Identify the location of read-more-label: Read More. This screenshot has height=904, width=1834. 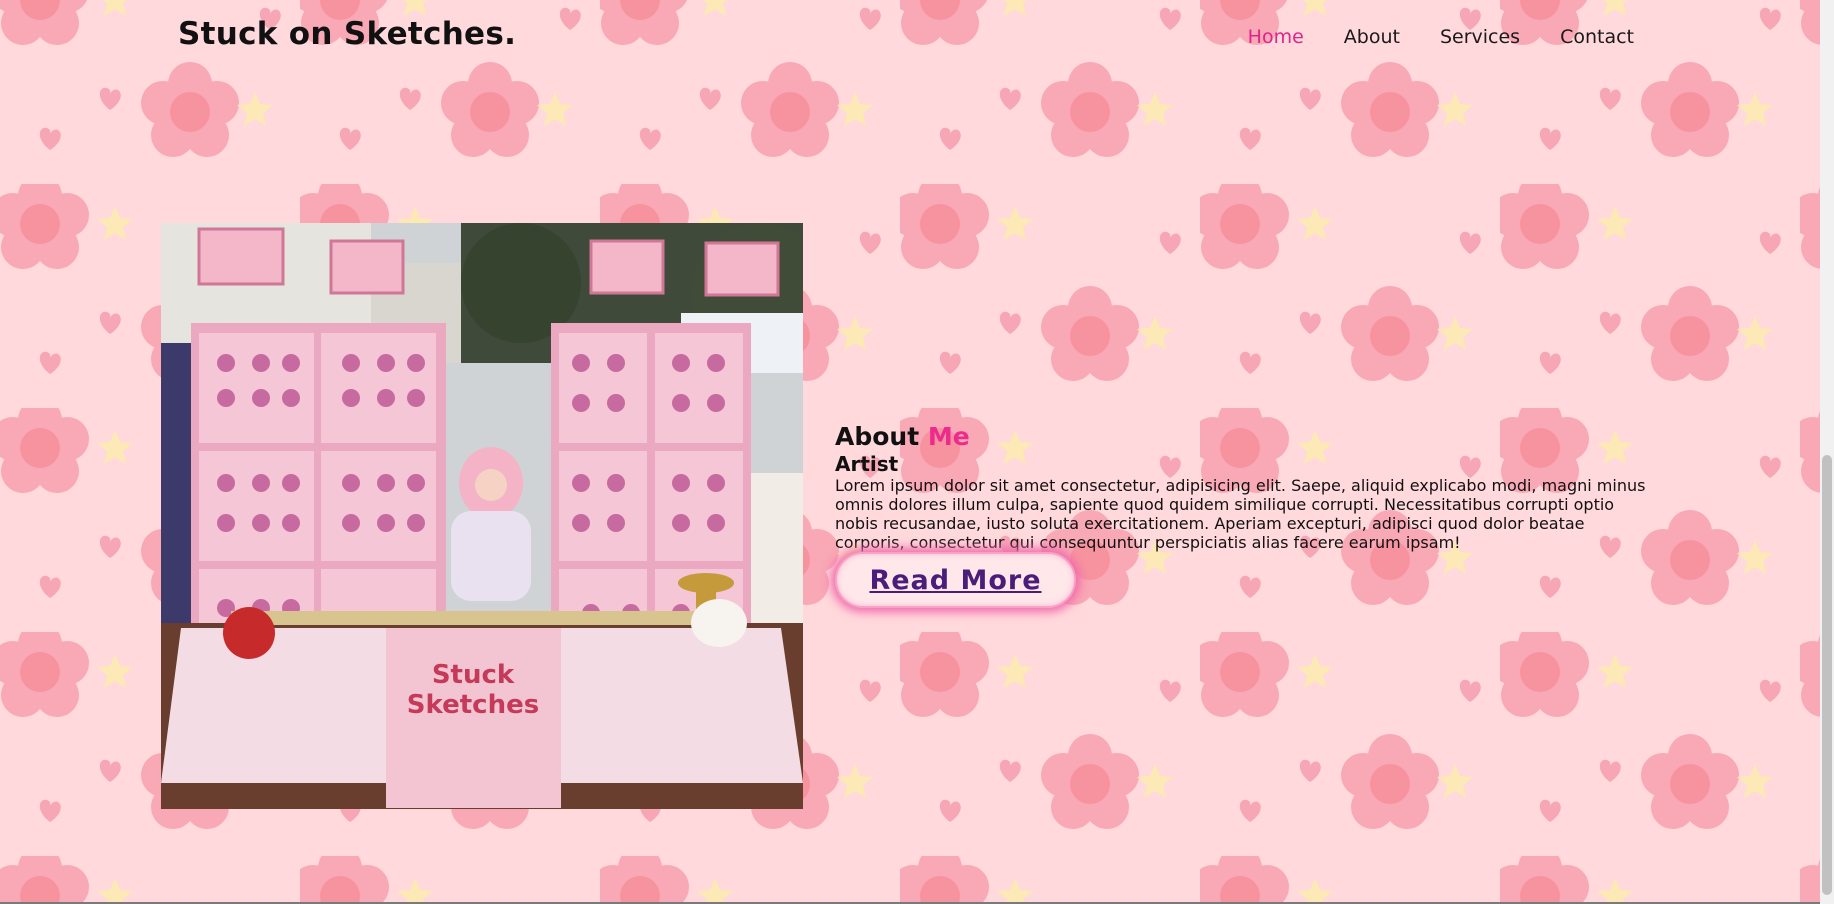
(955, 580).